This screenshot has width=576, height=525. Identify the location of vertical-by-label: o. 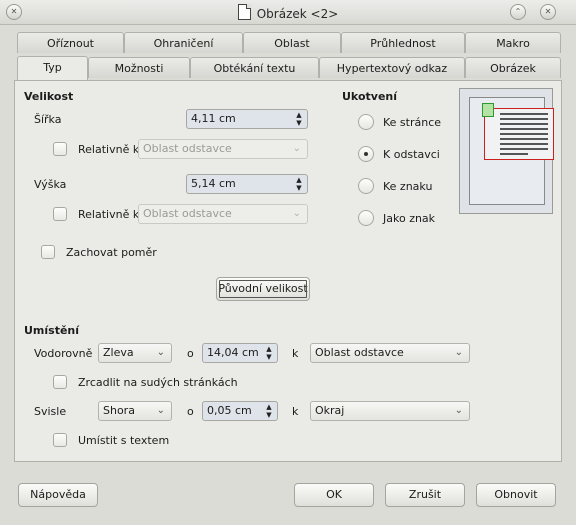
(190, 411).